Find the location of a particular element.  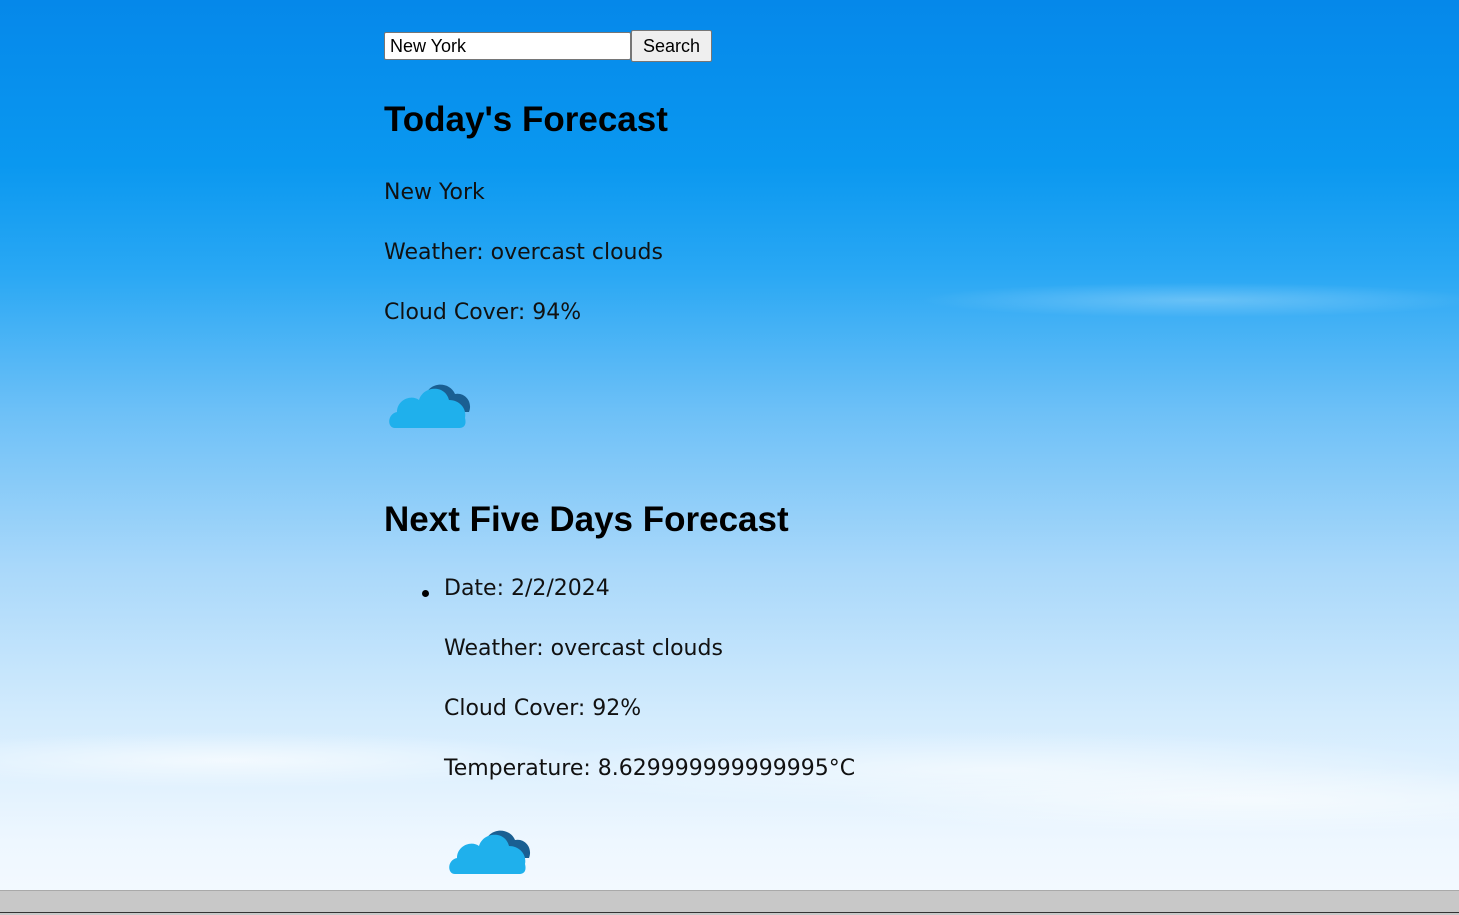

forecast-date: Date: 2/2/2024 is located at coordinates (527, 588).